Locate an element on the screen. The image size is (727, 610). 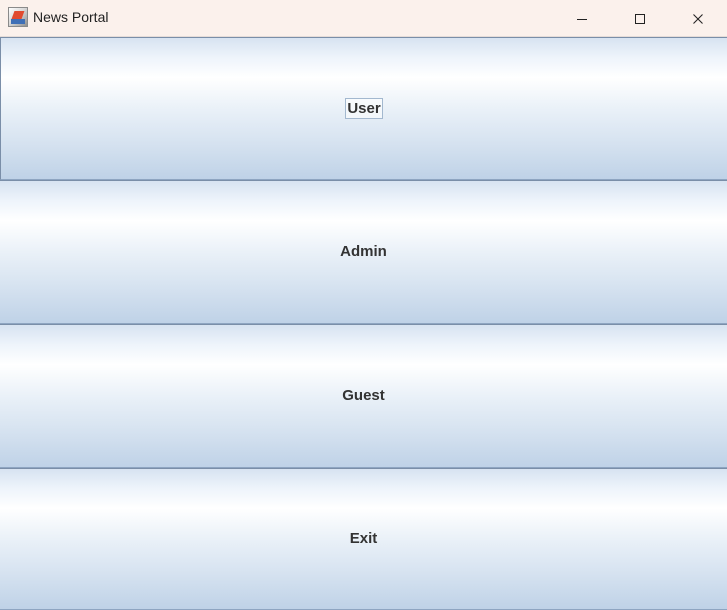
minimize-button is located at coordinates (582, 18).